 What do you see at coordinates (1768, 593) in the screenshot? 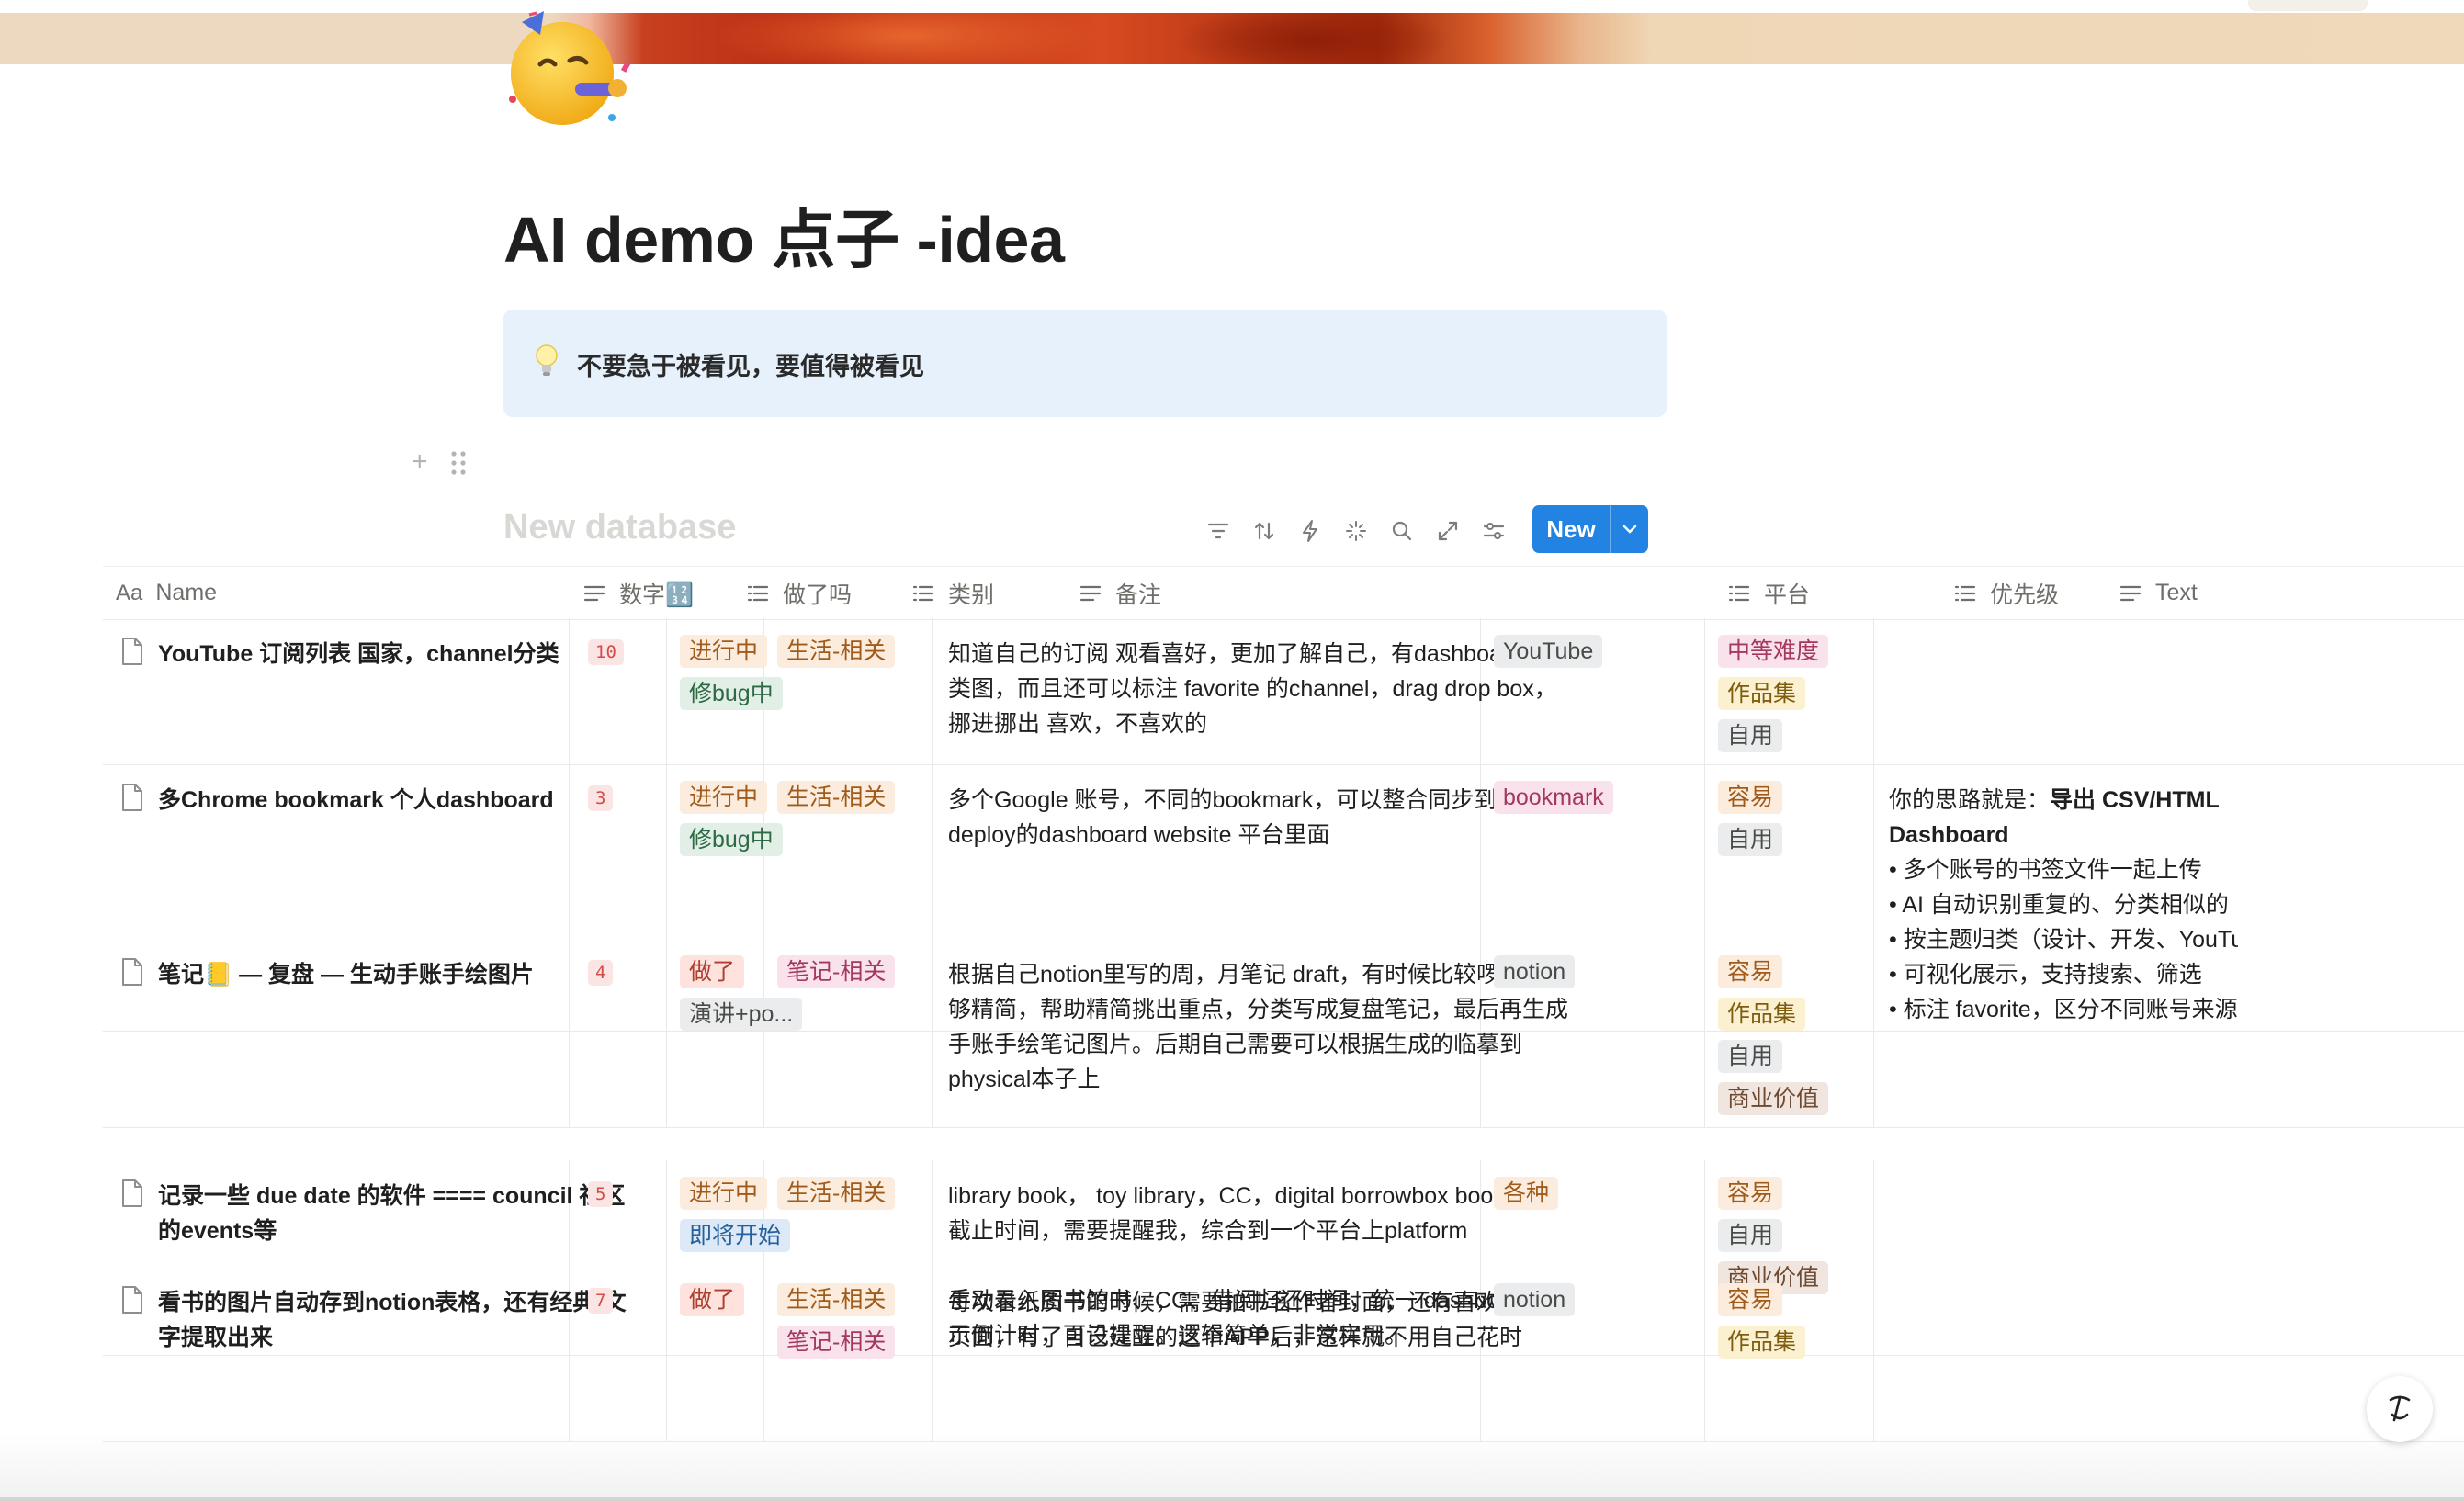
I see `column-header-platform: 平台` at bounding box center [1768, 593].